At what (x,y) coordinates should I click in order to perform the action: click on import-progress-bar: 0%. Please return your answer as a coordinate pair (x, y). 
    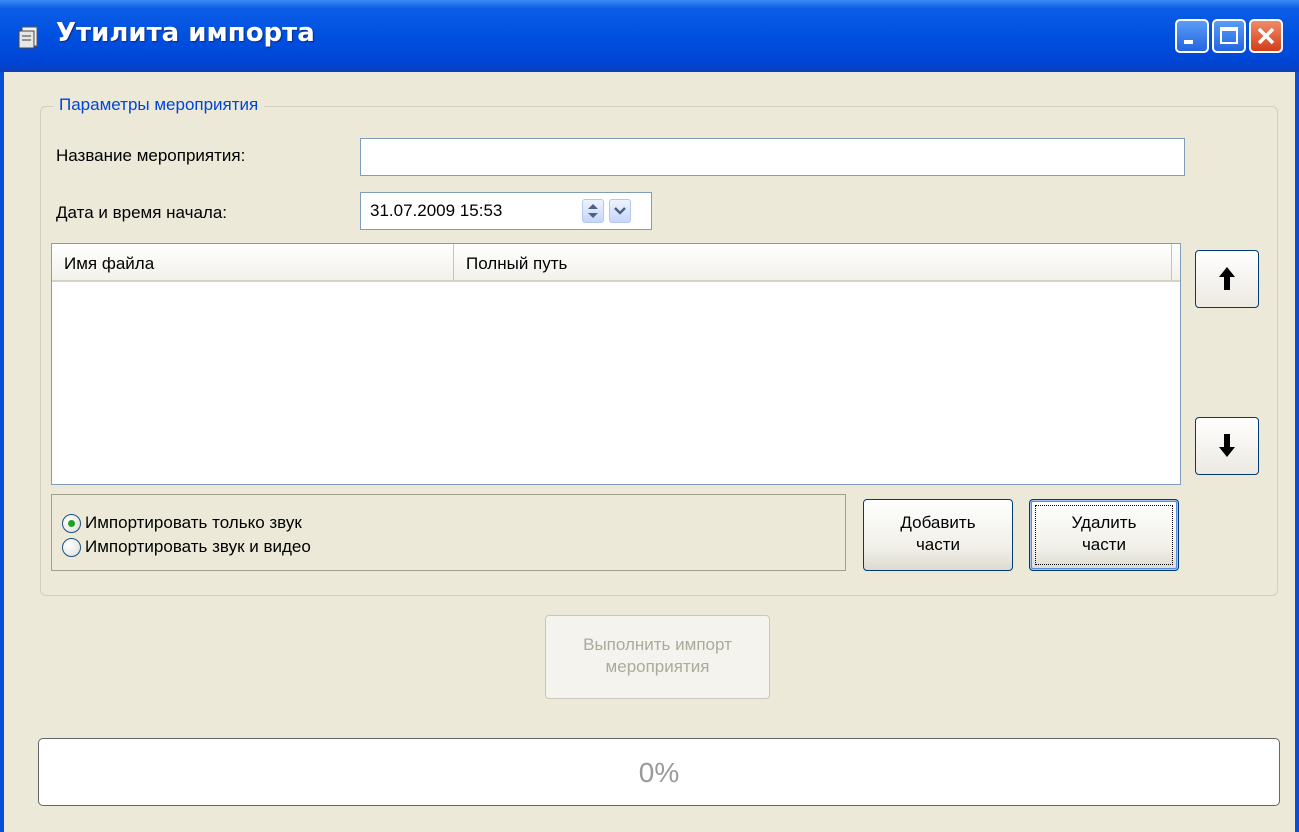
    Looking at the image, I should click on (659, 772).